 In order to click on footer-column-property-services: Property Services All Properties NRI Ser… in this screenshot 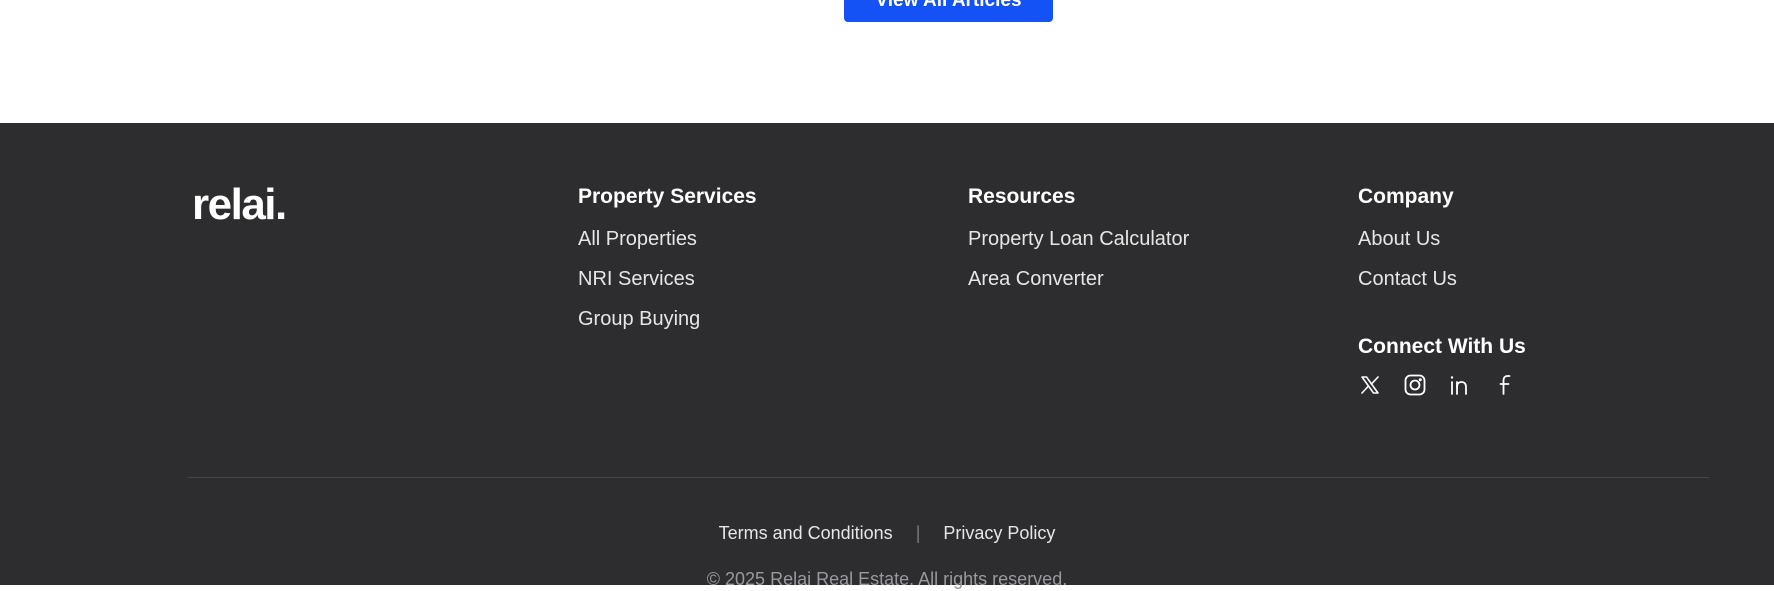, I will do `click(667, 261)`.